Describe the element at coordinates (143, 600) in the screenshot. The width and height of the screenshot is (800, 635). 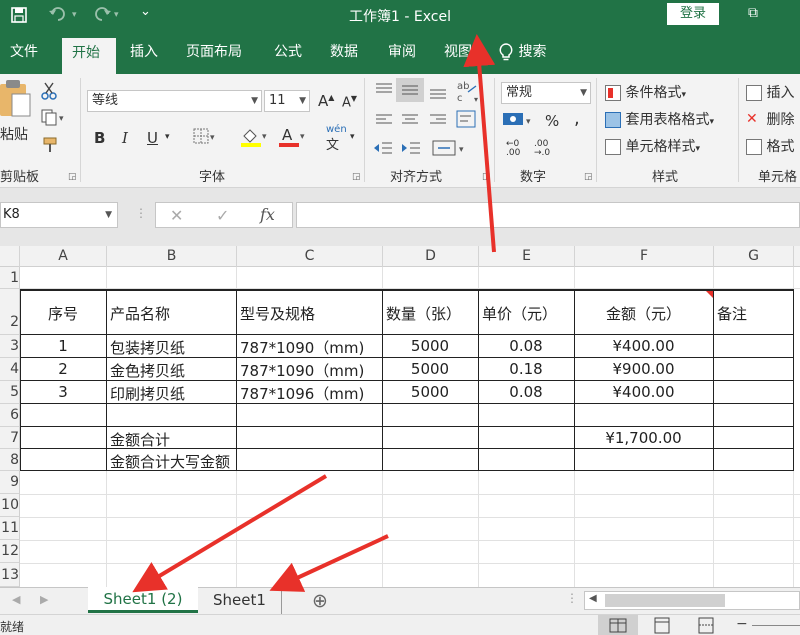
I see `sheet-tab-active: Sheet1 (2)` at that location.